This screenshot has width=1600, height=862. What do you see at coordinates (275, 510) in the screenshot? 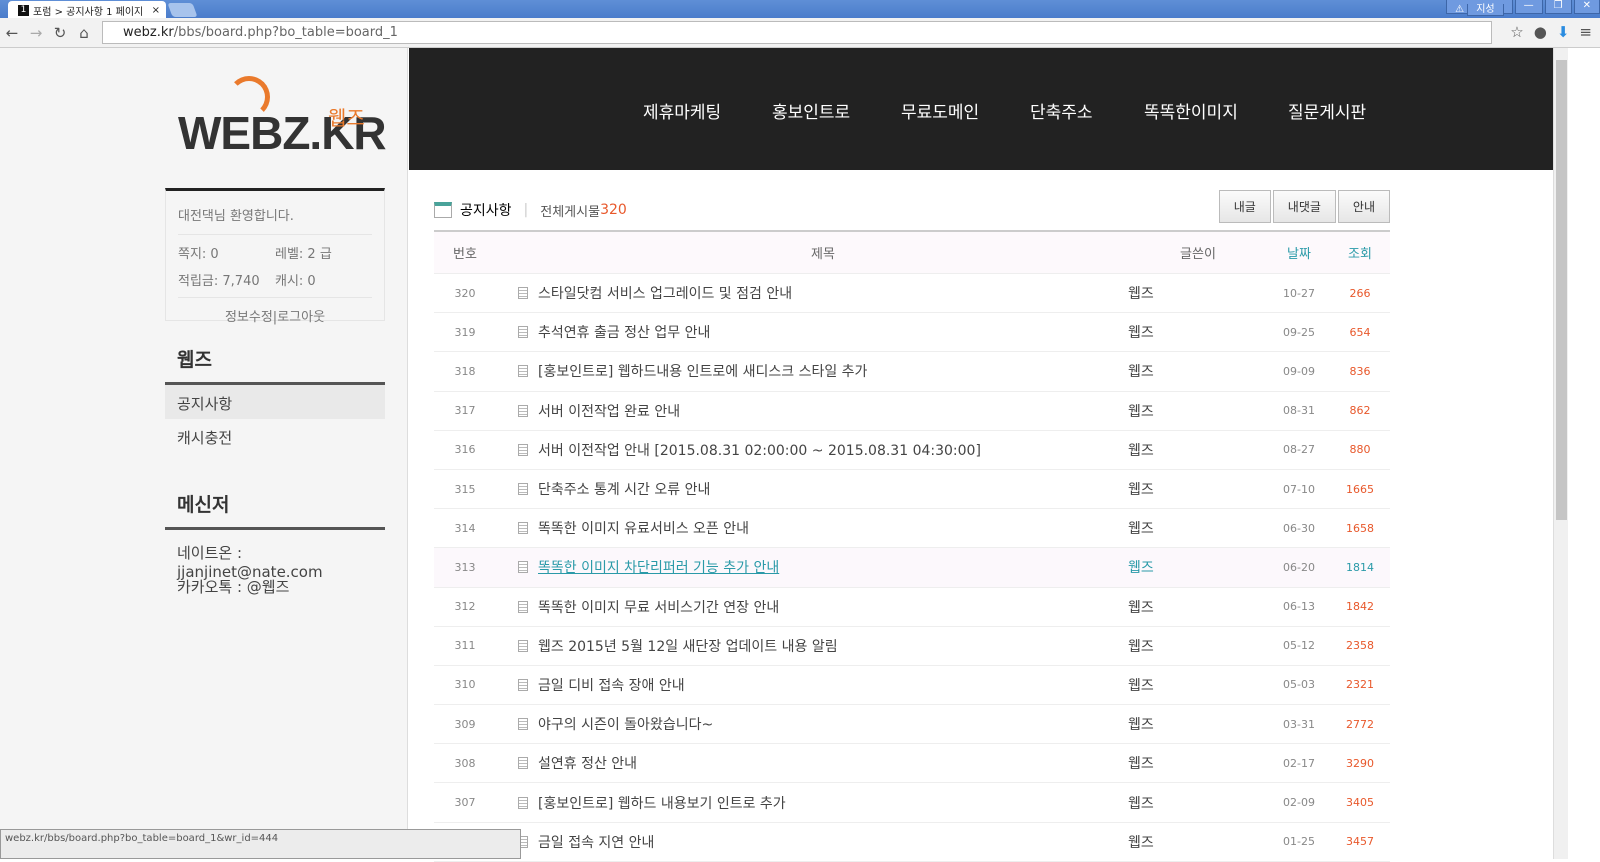
I see `section-title: 메신저` at bounding box center [275, 510].